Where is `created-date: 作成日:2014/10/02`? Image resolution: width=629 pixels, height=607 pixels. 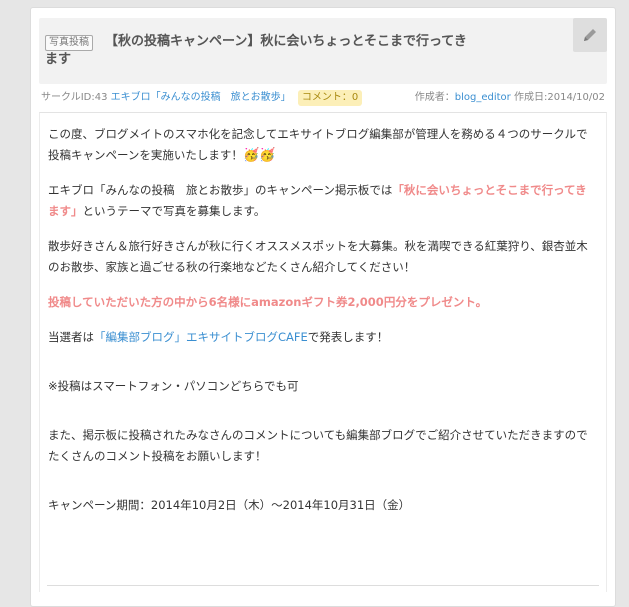
created-date: 作成日:2014/10/02 is located at coordinates (559, 97).